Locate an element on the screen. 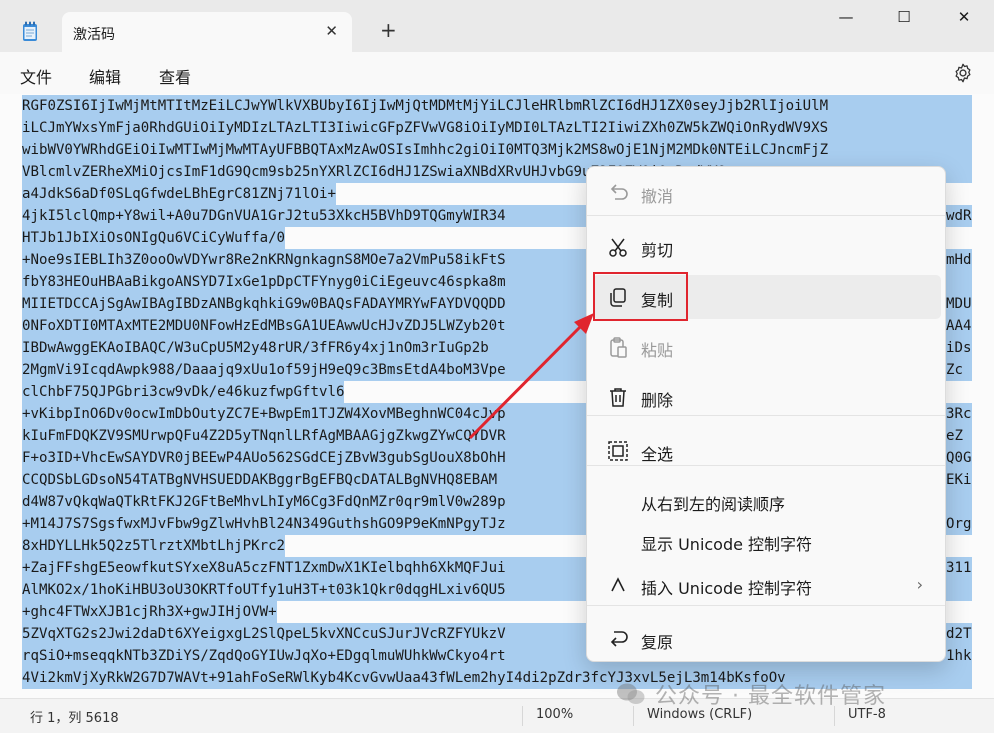 The width and height of the screenshot is (994, 733). context-item-label: 从右到左的阅读顺序 is located at coordinates (713, 504).